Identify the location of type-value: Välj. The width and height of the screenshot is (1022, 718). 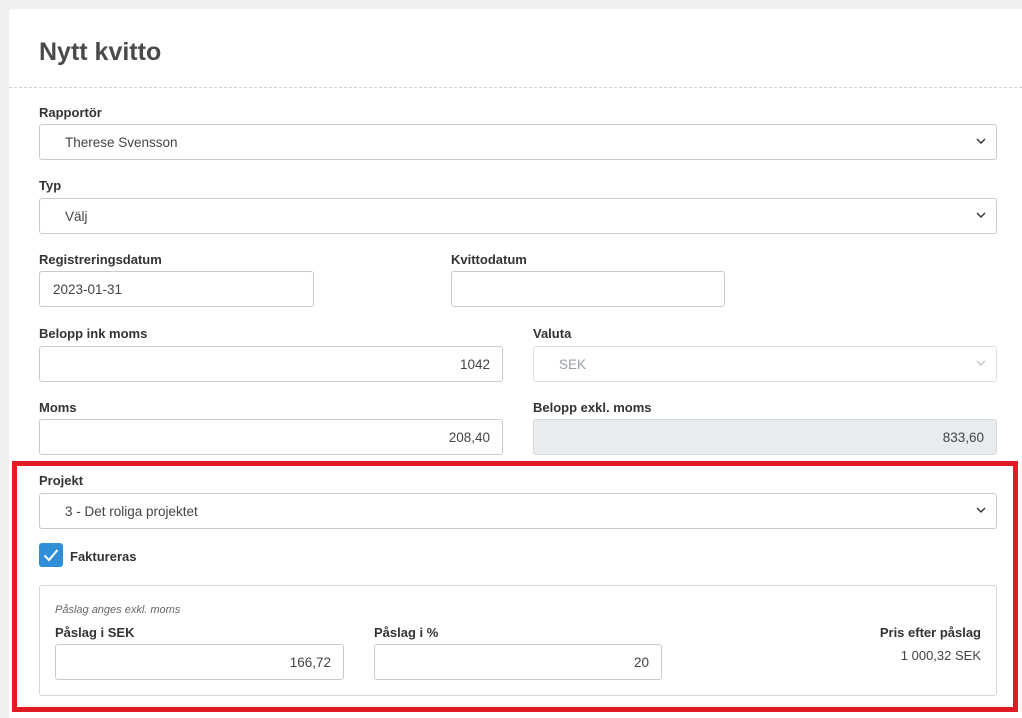
(76, 216).